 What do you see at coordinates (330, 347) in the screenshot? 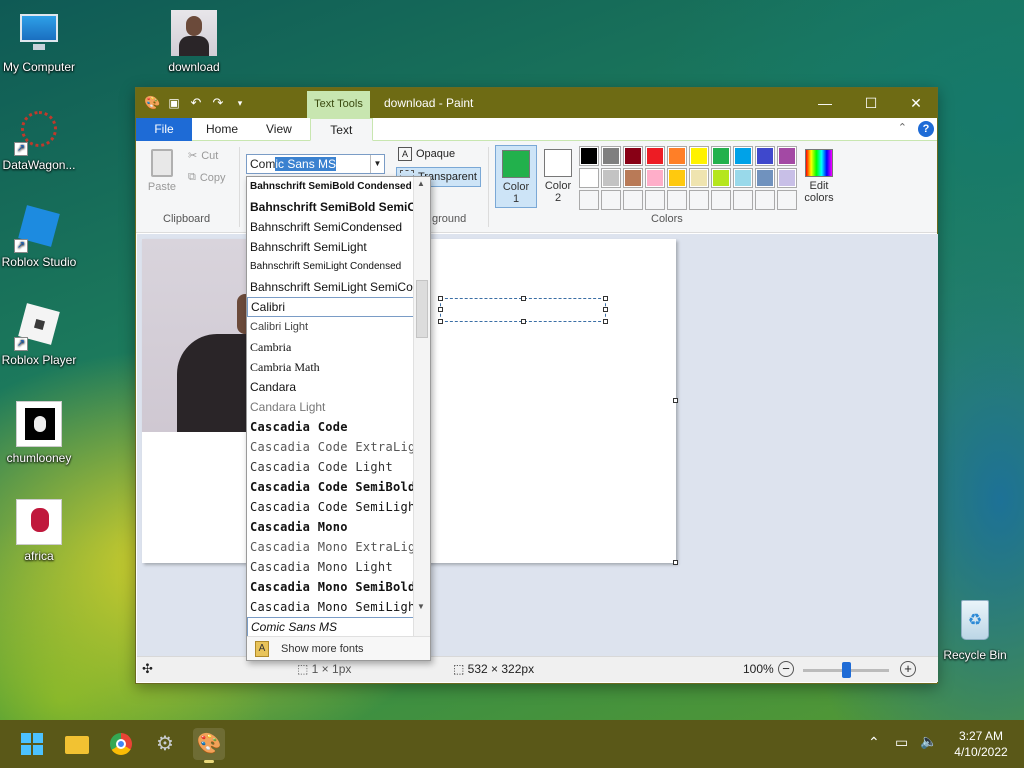
I see `font-list-item: Cambria` at bounding box center [330, 347].